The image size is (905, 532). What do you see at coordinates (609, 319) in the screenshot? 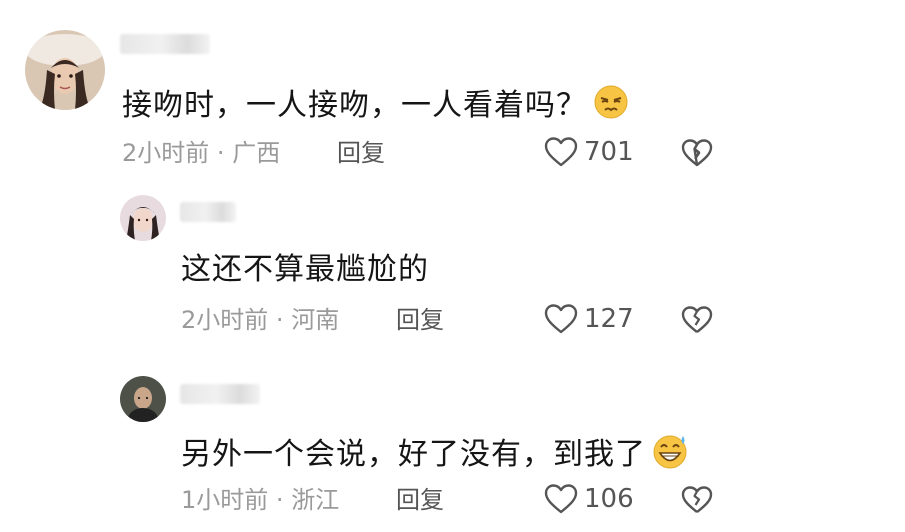
I see `like-count: 127` at bounding box center [609, 319].